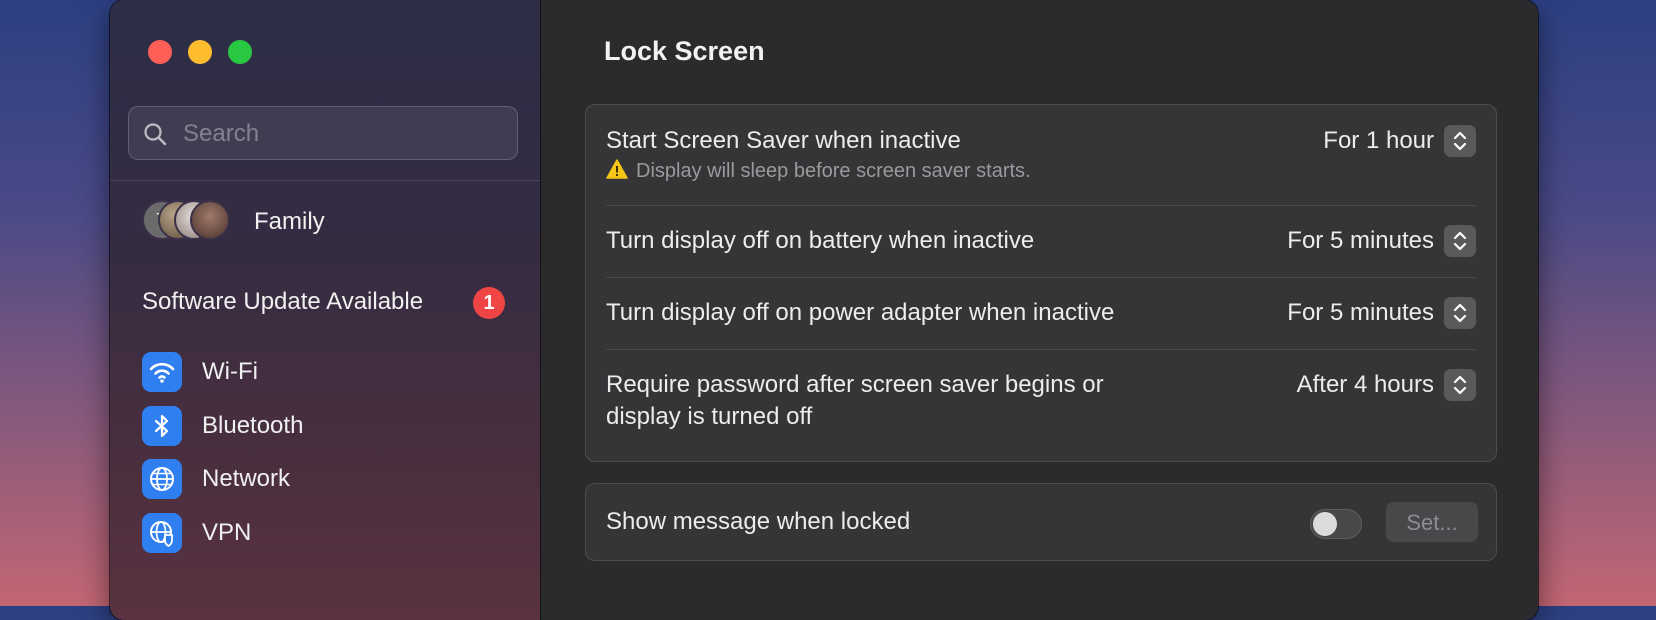 Image resolution: width=1656 pixels, height=620 pixels. What do you see at coordinates (343, 134) in the screenshot?
I see `search-input` at bounding box center [343, 134].